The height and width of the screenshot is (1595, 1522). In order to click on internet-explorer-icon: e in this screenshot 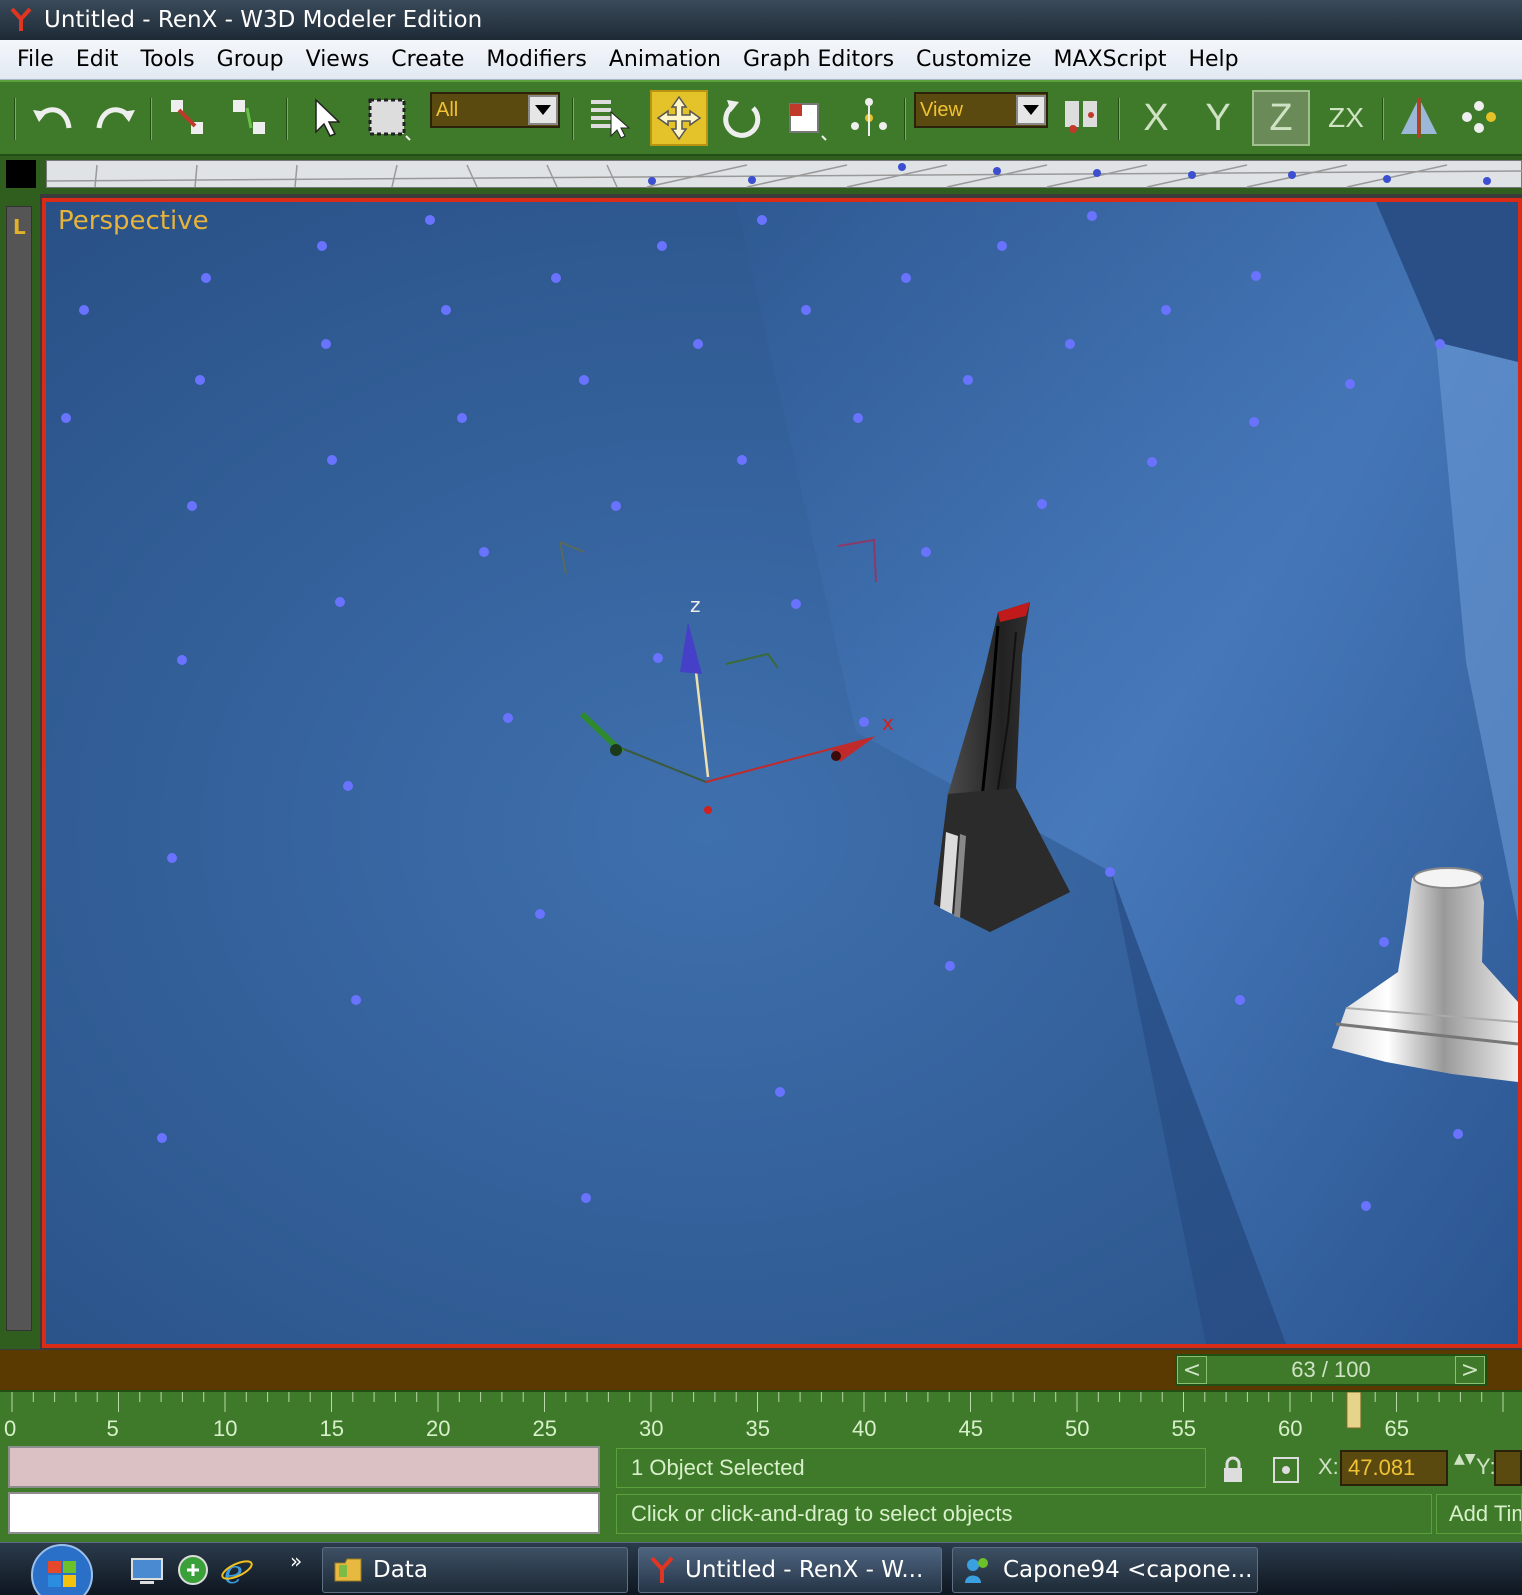, I will do `click(237, 1572)`.